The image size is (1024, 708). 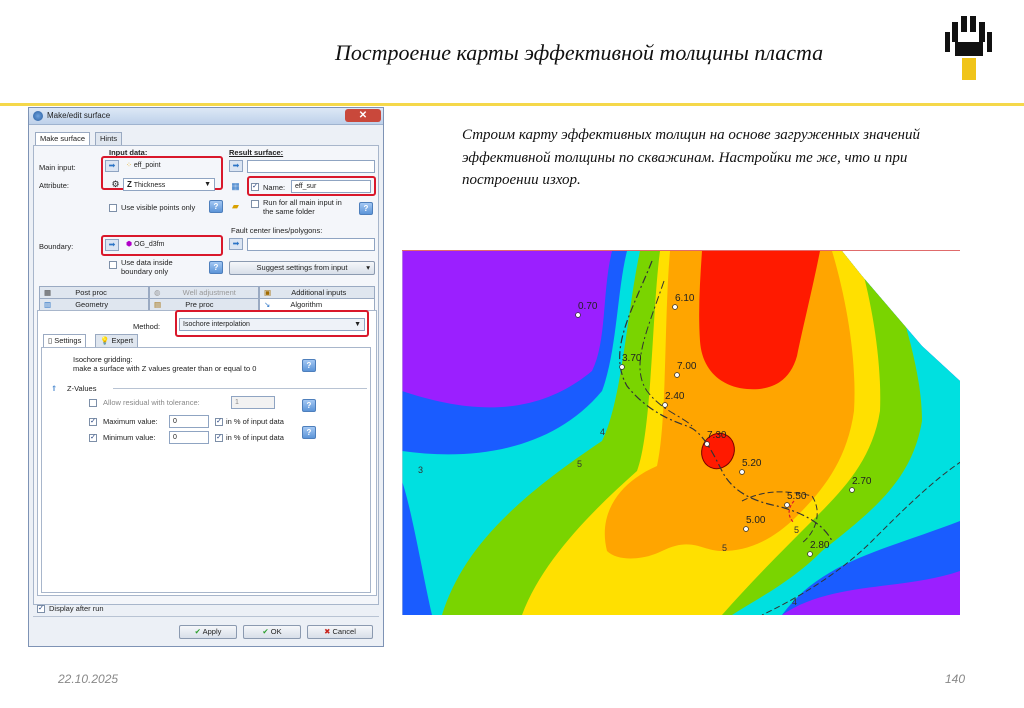 I want to click on min-value-input: 0, so click(x=189, y=437).